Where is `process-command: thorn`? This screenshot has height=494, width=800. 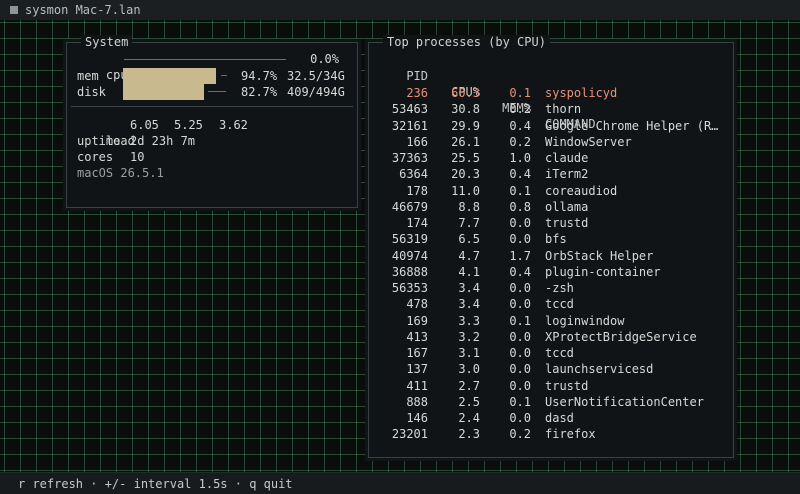
process-command: thorn is located at coordinates (563, 109).